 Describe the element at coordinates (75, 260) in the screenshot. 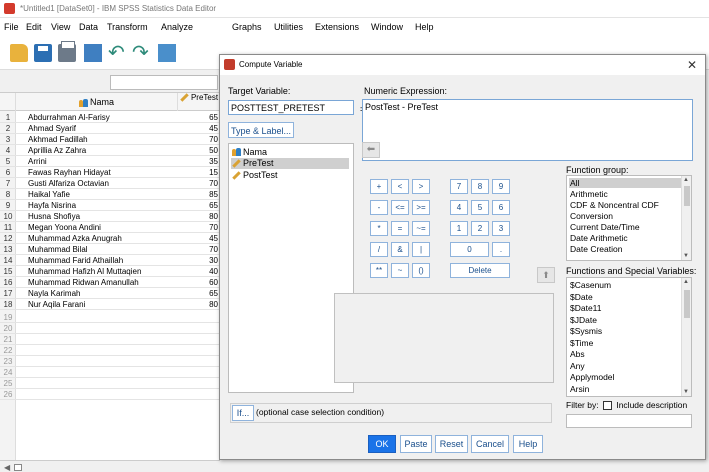

I see `cell-nama: Muhammad Farid Athaillah` at that location.